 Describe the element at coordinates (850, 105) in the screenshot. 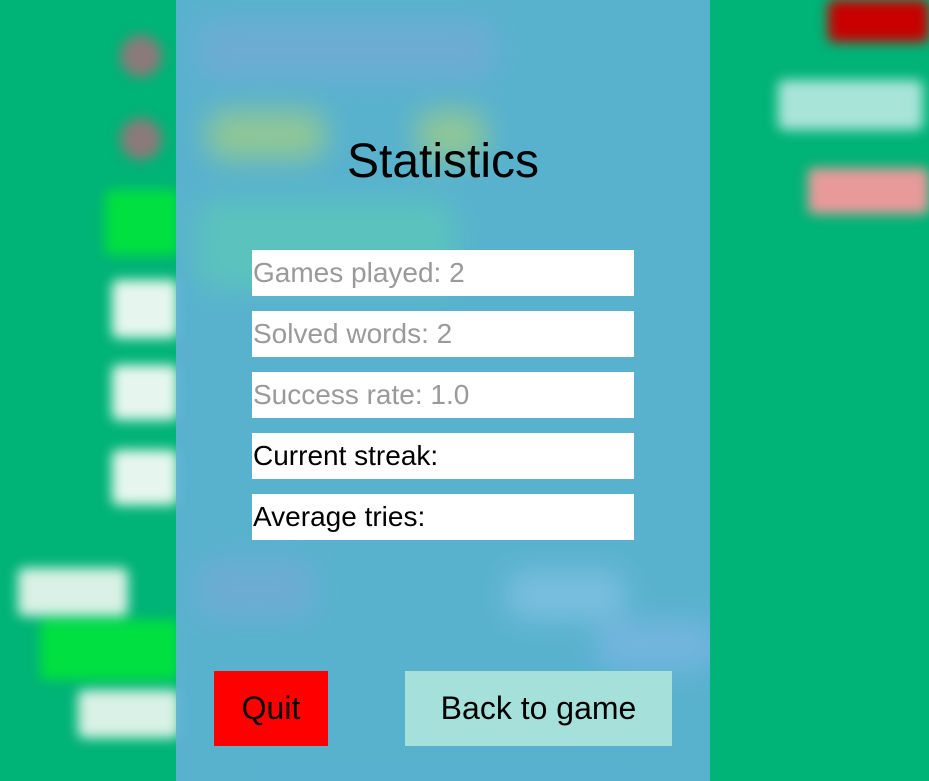

I see `background-light-button` at that location.